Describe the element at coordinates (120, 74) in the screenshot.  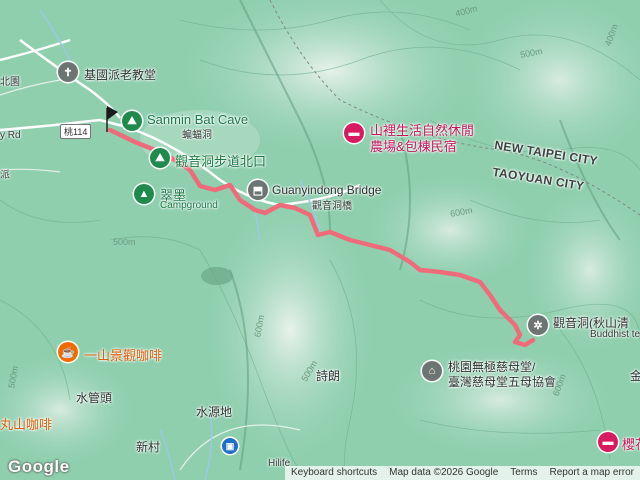
I see `church-label: 基國派老教堂` at that location.